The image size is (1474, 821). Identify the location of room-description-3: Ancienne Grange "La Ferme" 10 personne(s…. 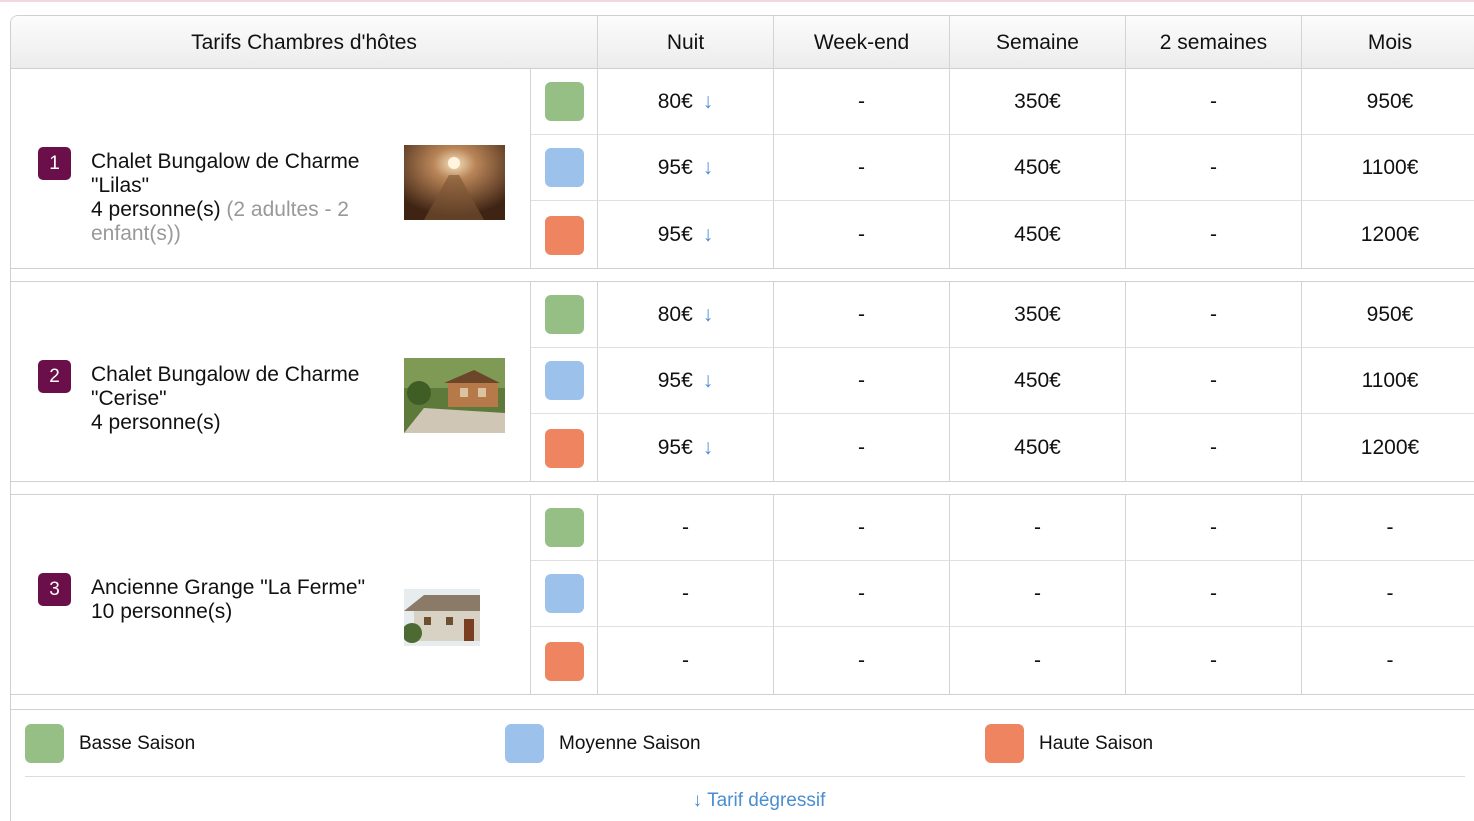
(231, 600).